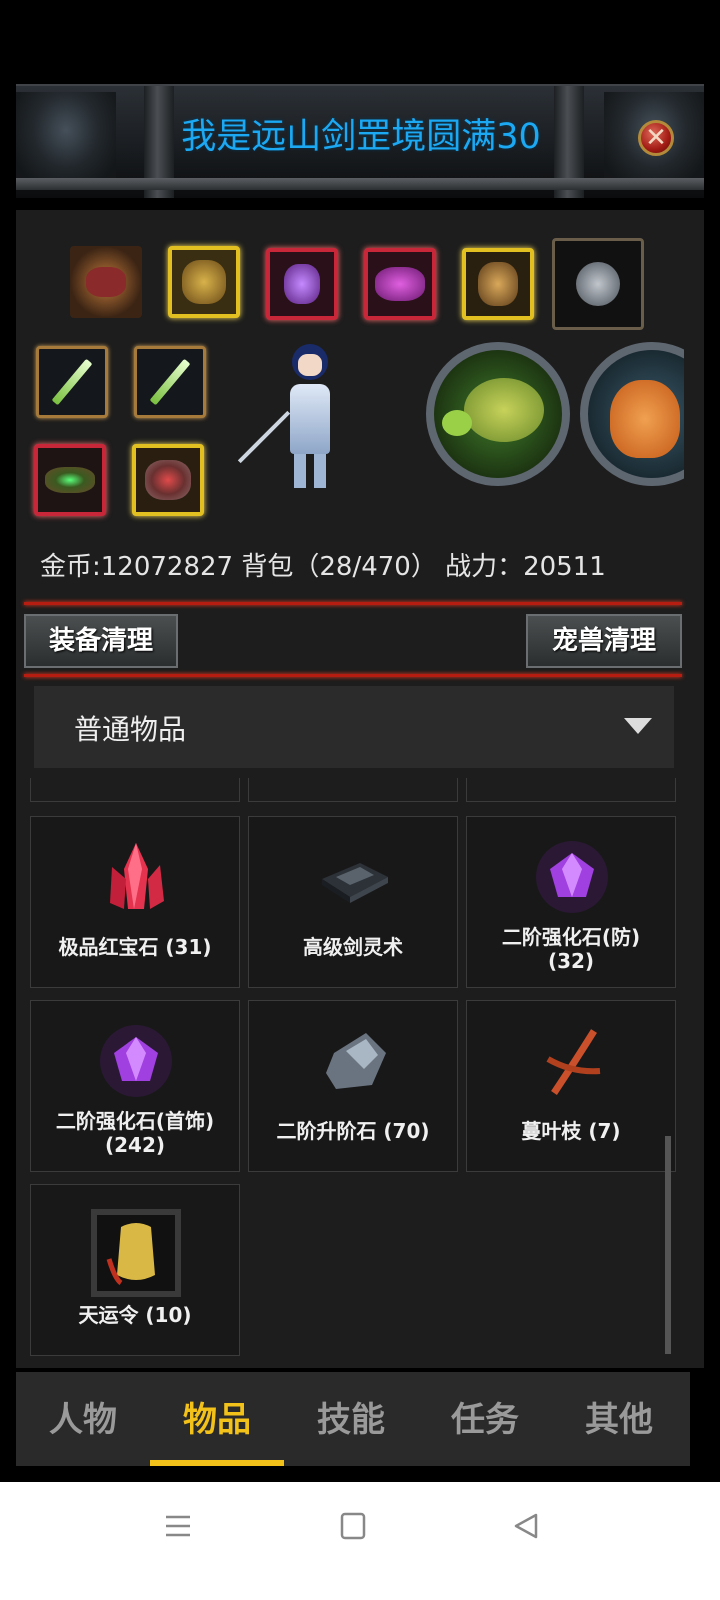 The width and height of the screenshot is (720, 1600). I want to click on item-filter-dropdown: 普通物品, so click(354, 727).